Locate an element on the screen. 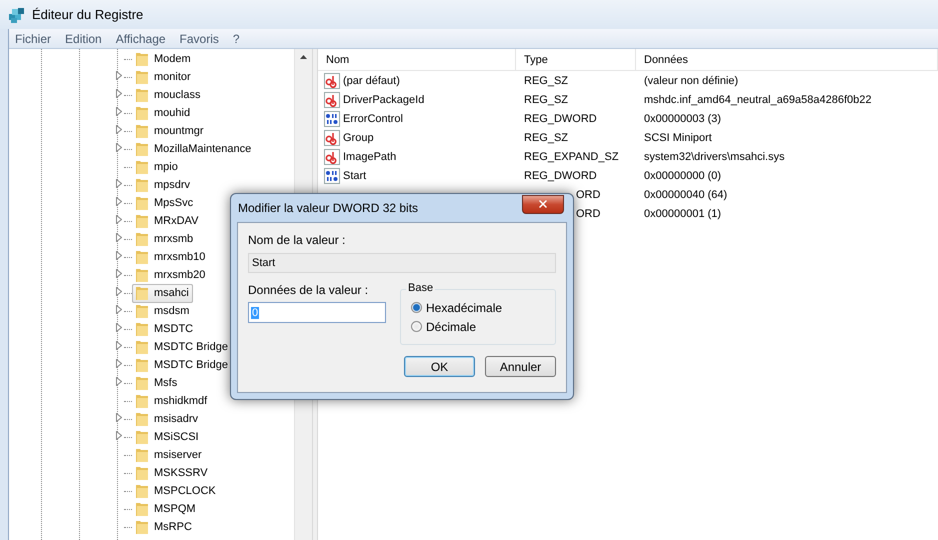  value-name: DriverPackageId is located at coordinates (417, 100).